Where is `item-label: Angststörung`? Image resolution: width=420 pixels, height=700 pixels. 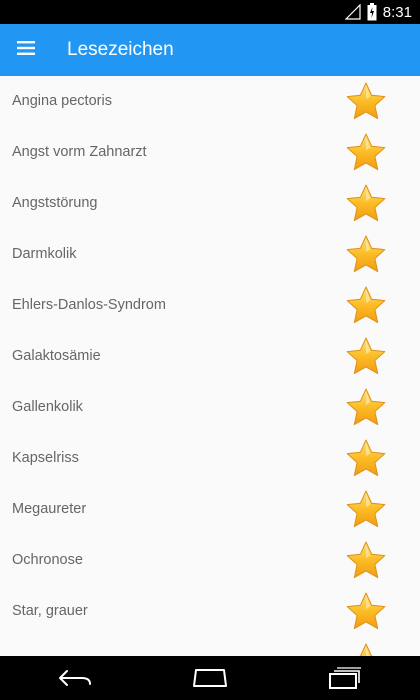
item-label: Angststörung is located at coordinates (55, 203).